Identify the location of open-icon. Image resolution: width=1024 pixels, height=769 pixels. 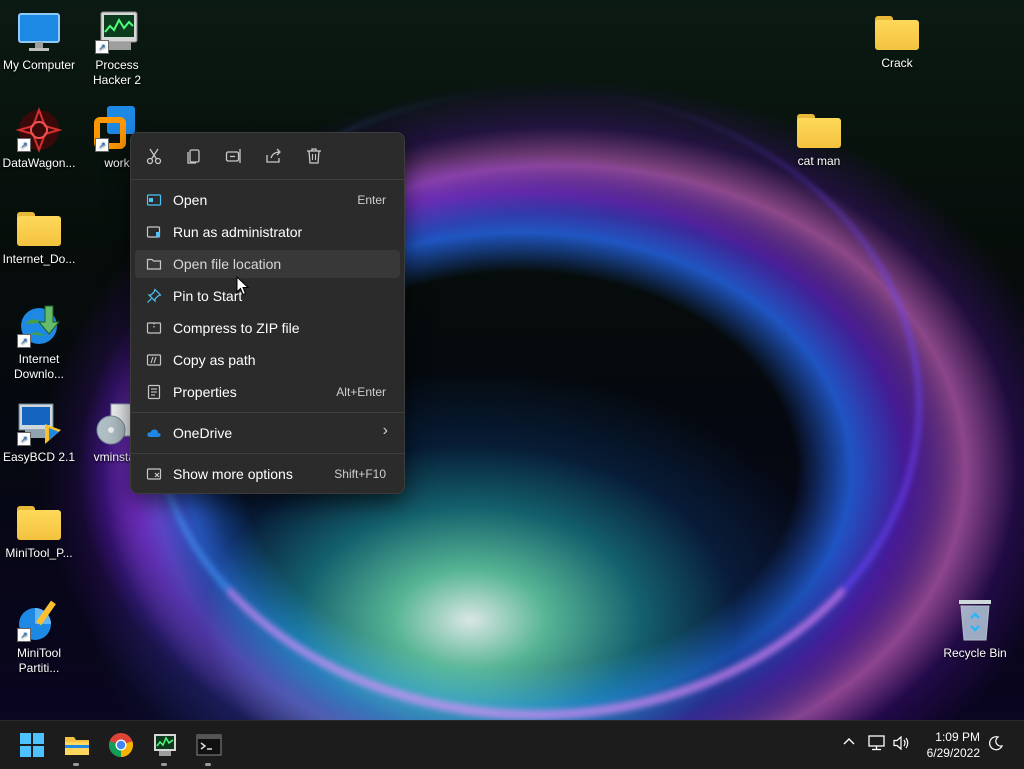
(154, 200).